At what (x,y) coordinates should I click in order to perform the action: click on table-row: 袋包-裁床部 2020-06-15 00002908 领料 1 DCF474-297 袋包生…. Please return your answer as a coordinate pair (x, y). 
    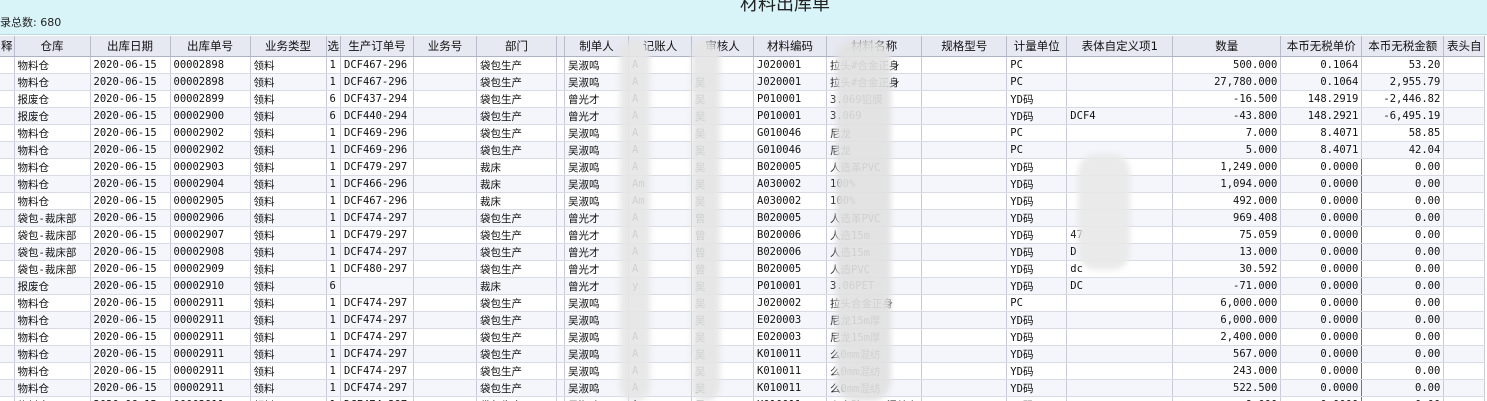
    Looking at the image, I should click on (743, 252).